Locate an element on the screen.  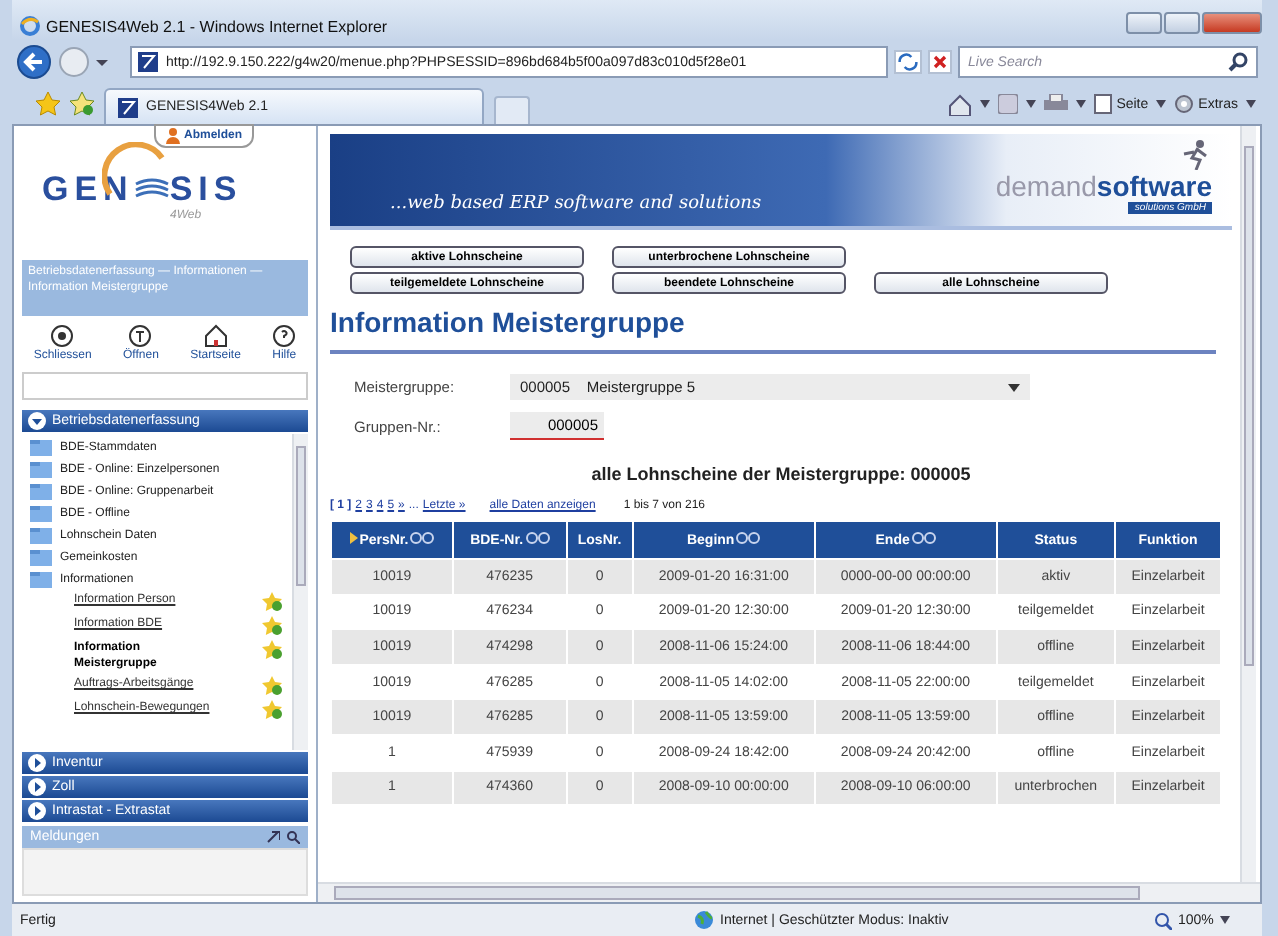
chevron-down-icon is located at coordinates (37, 421).